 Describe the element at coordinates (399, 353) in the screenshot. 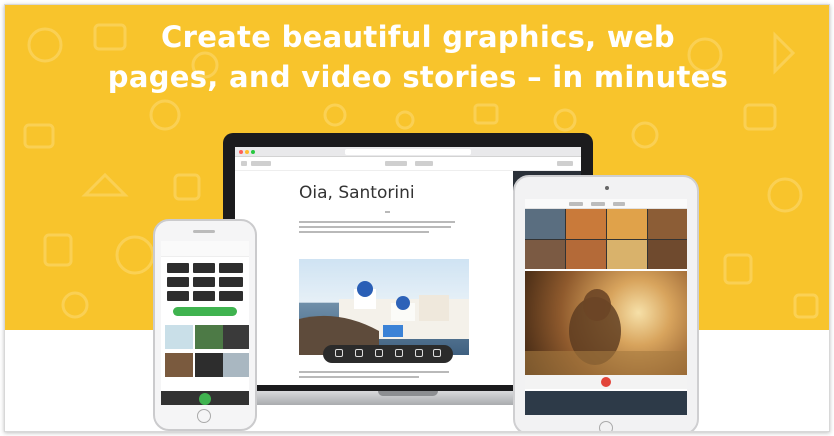

I see `split-icon` at that location.